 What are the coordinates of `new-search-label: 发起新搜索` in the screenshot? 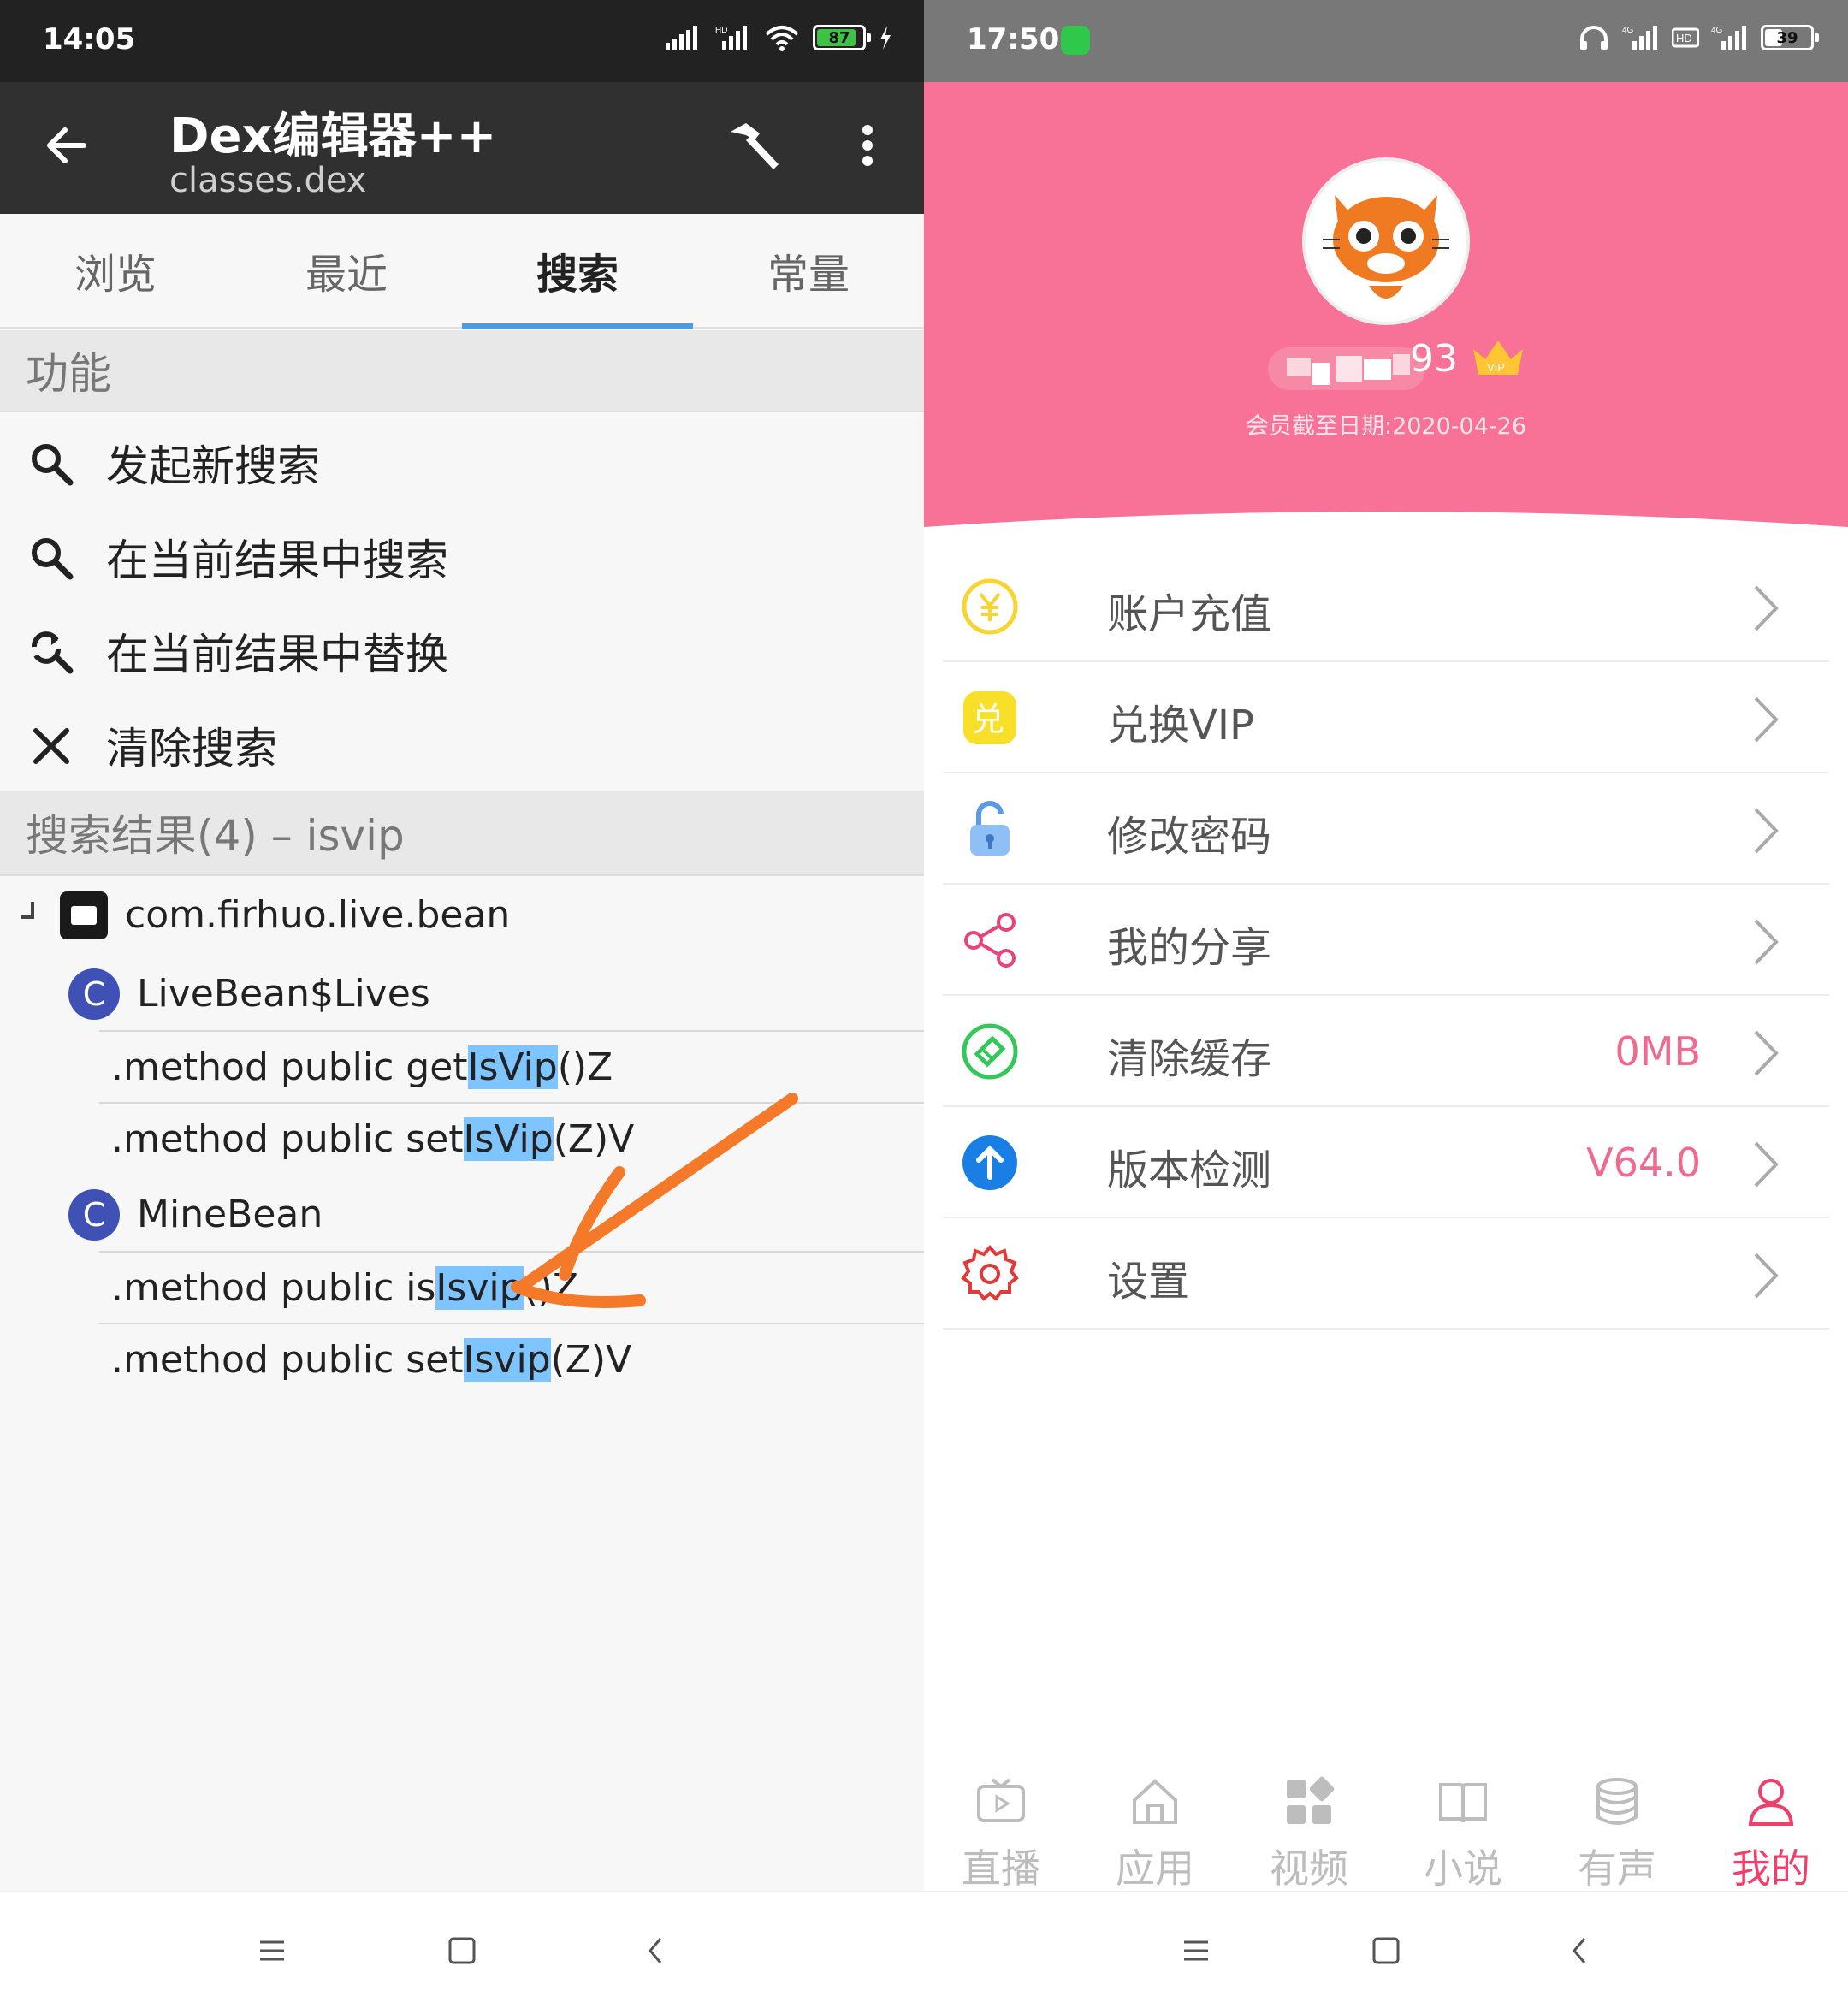 It's located at (213, 466).